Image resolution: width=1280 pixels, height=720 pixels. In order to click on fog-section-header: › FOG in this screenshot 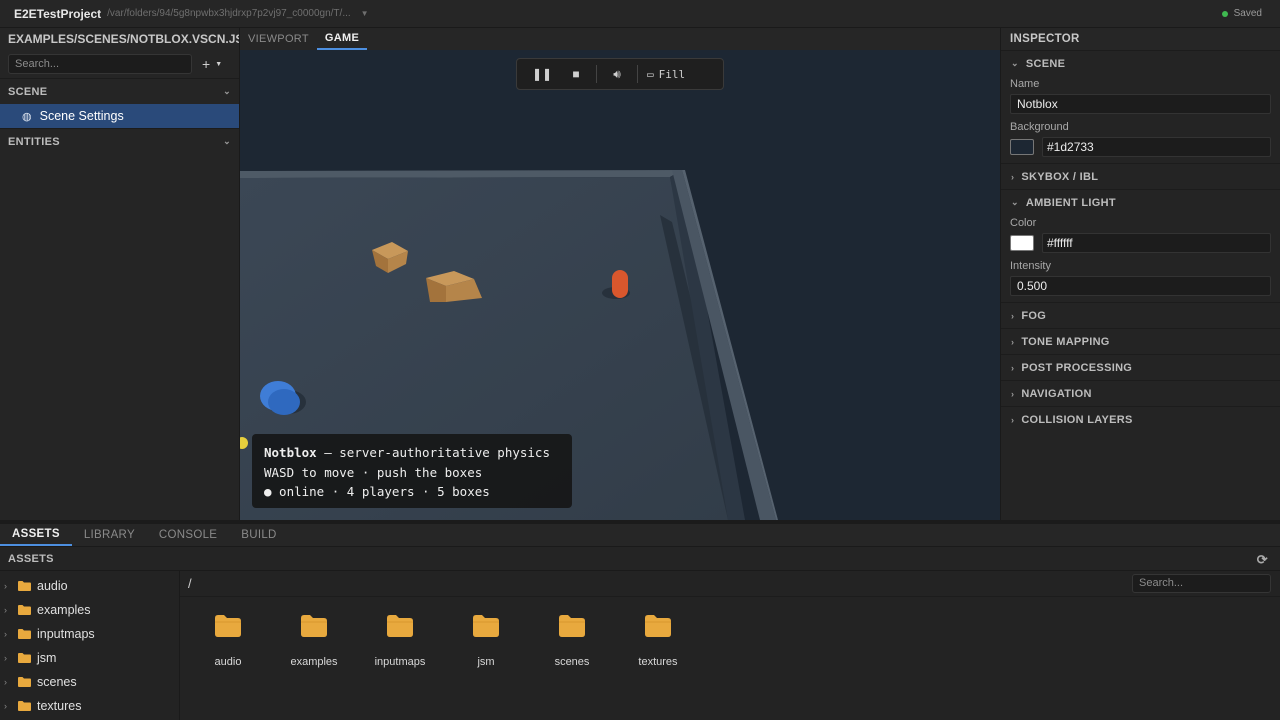, I will do `click(1140, 315)`.